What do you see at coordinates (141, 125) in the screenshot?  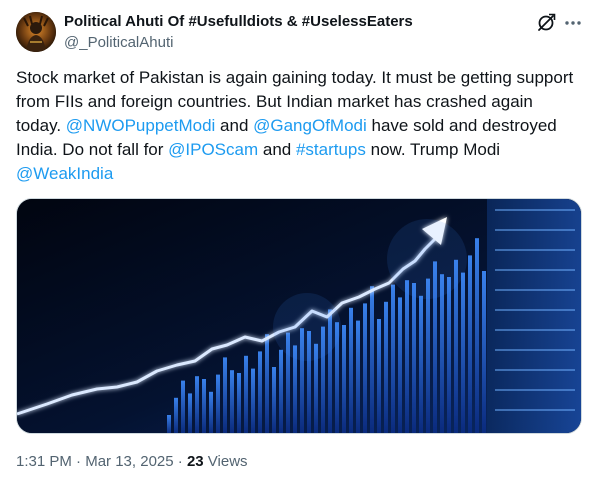 I see `mention-link: @NWOPuppetModi` at bounding box center [141, 125].